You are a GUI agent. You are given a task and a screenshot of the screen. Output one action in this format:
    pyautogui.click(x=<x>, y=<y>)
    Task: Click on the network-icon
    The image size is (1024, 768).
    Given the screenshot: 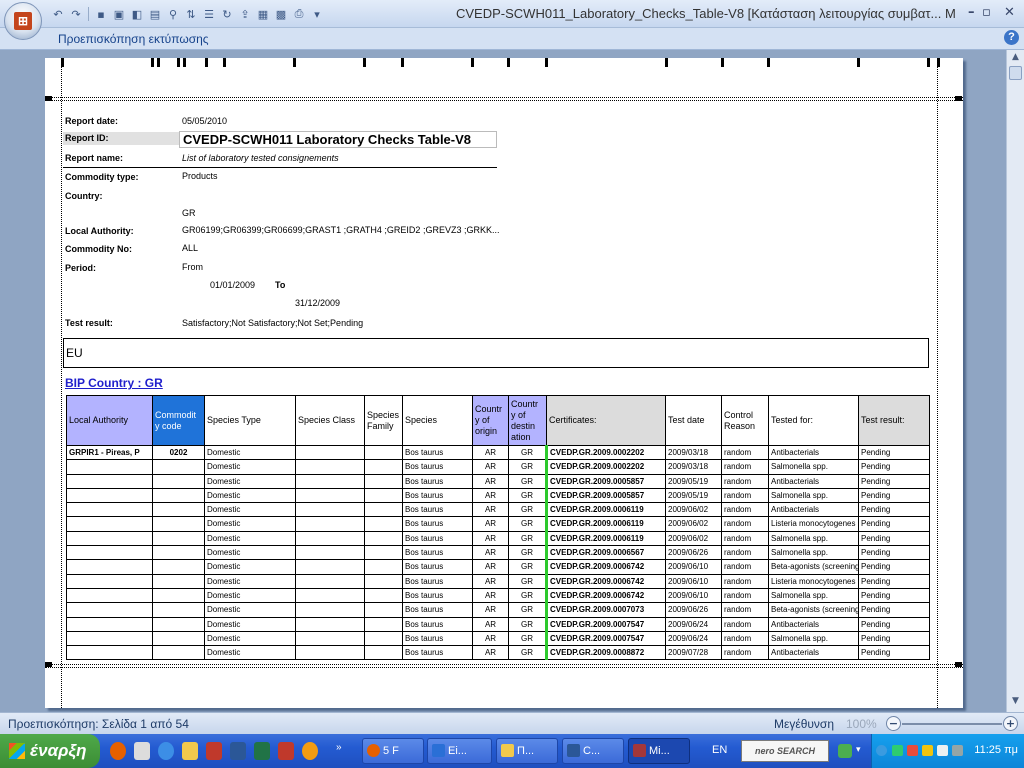 What is the action you would take?
    pyautogui.click(x=897, y=750)
    